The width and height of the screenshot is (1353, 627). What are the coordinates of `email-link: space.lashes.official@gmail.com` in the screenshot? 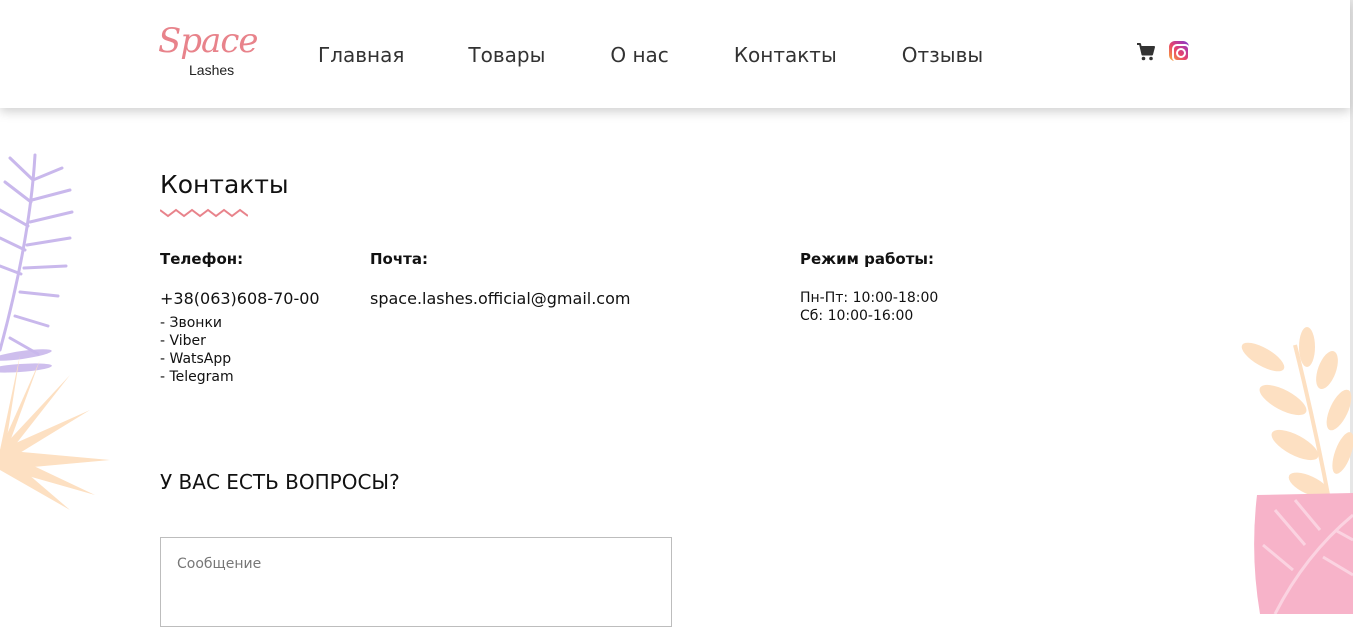 It's located at (500, 299).